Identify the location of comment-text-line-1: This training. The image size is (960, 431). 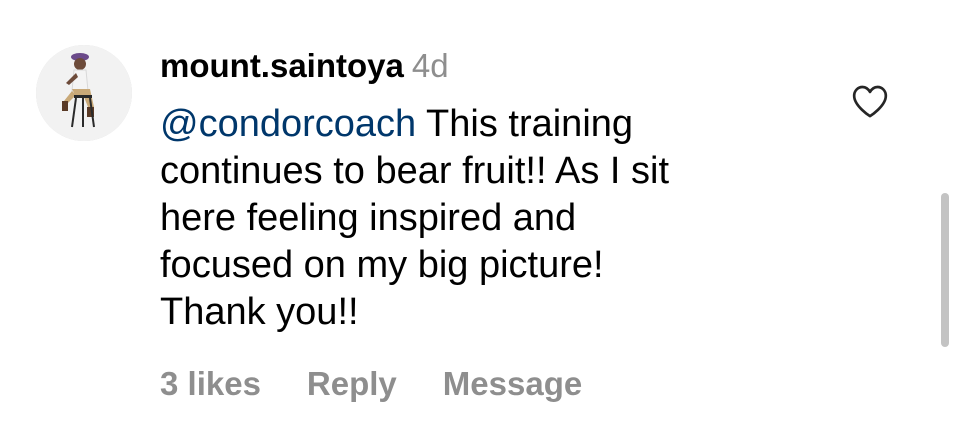
(530, 124).